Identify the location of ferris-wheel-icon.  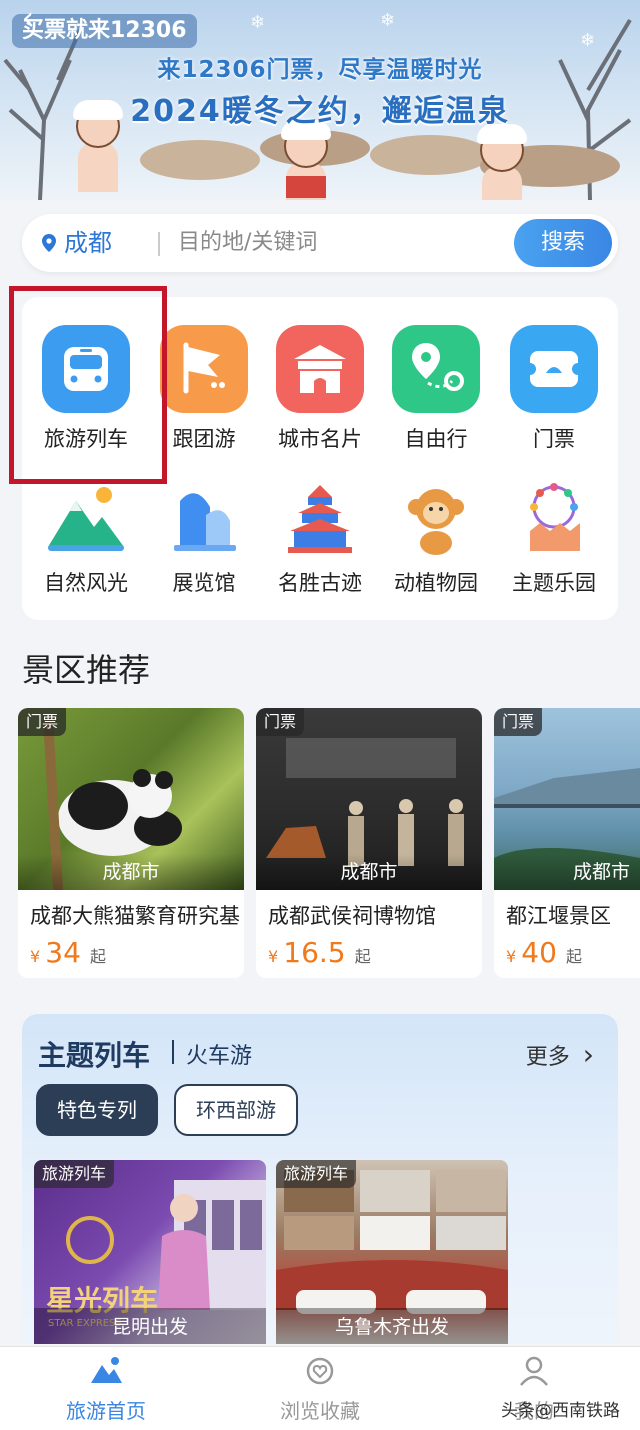
(554, 519).